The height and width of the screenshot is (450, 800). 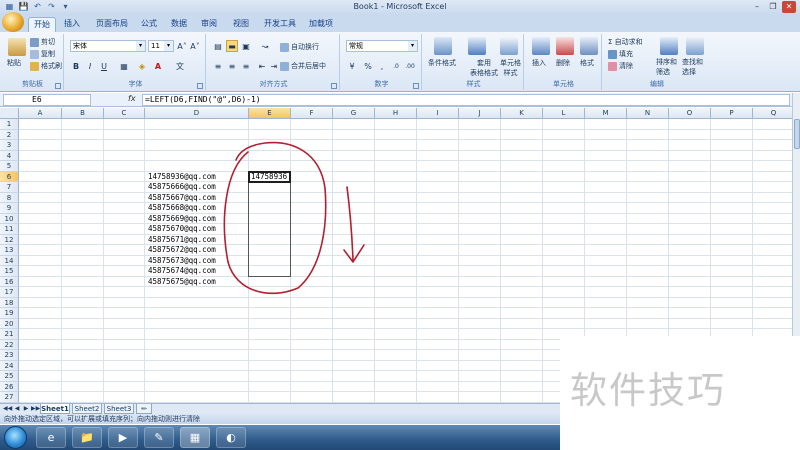 What do you see at coordinates (182, 208) in the screenshot?
I see `email-cell: 45875668@qq.com` at bounding box center [182, 208].